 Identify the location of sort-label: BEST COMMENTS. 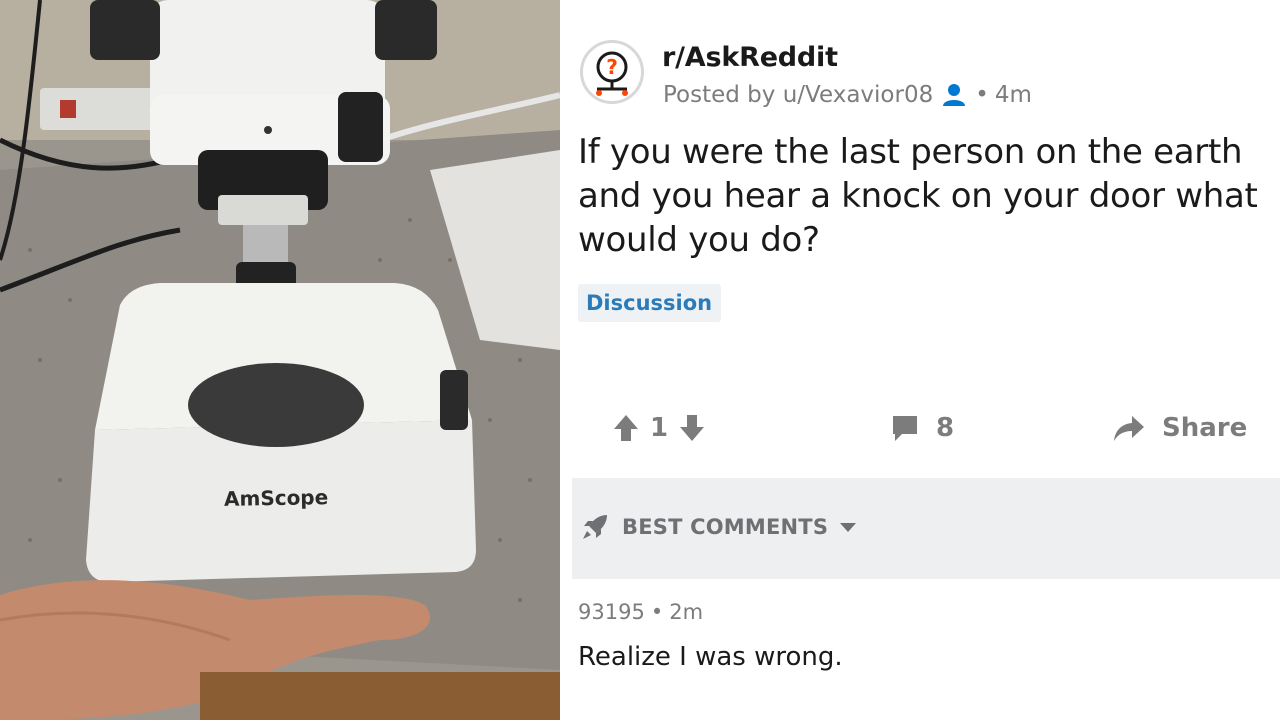
(725, 527).